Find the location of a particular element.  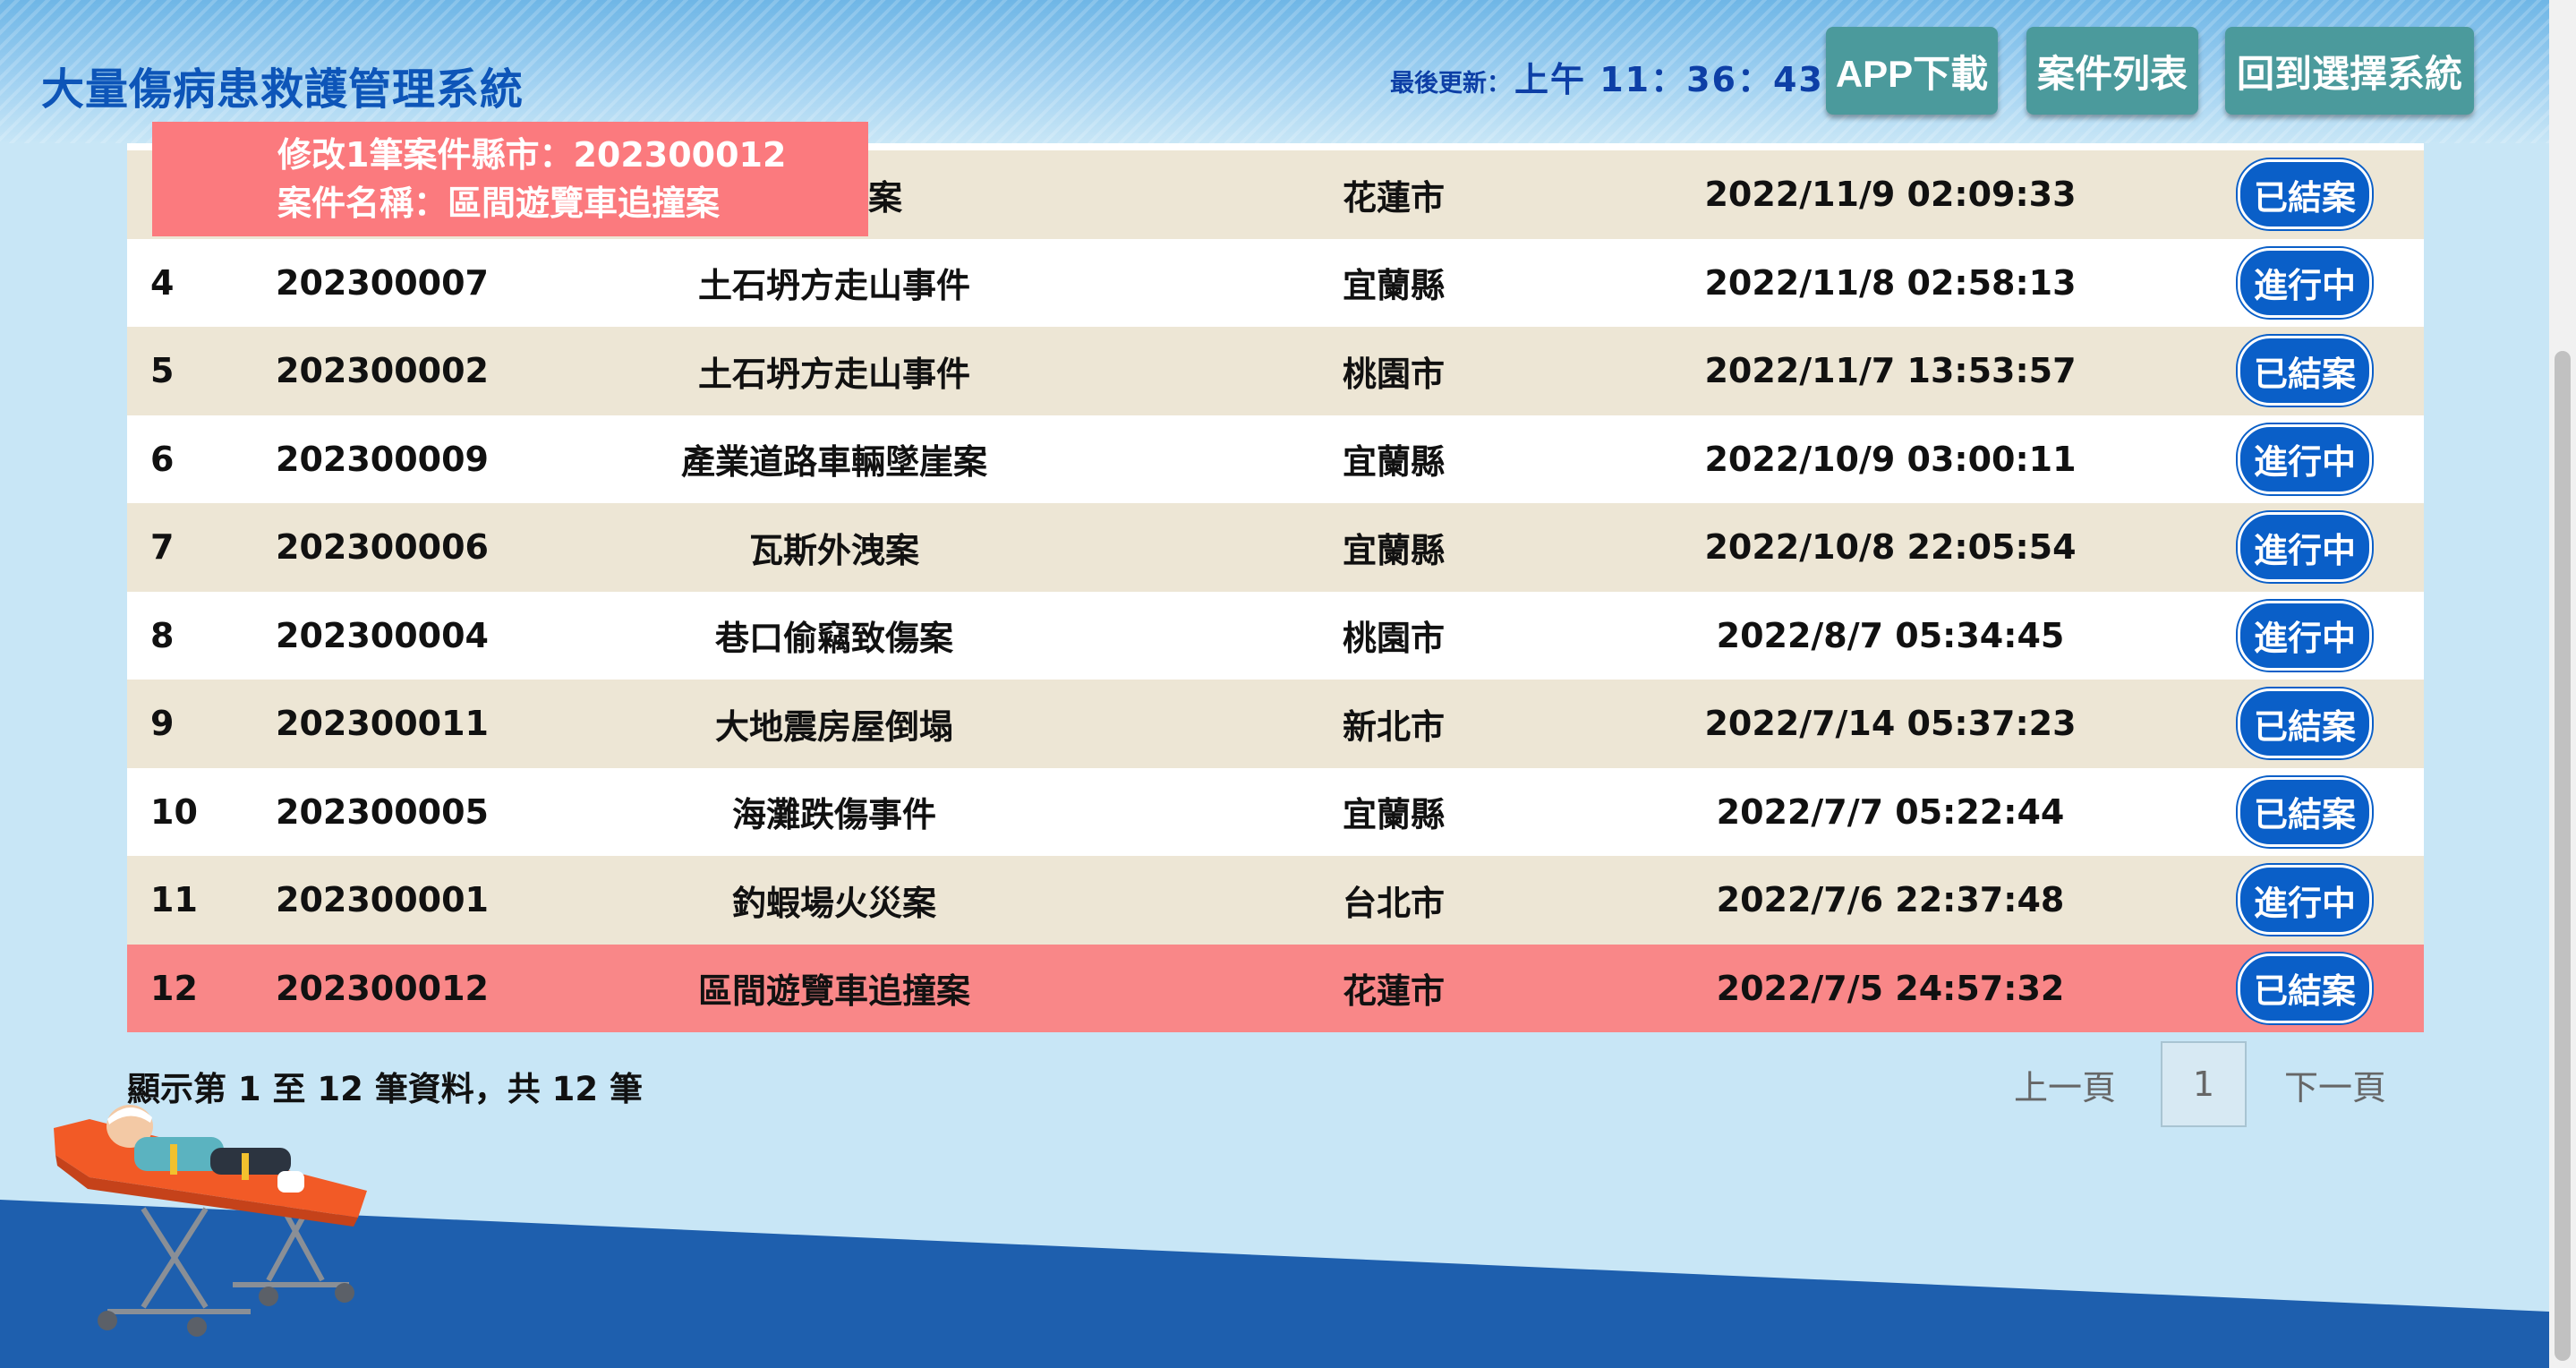

table-row: 11 202300001 釣蝦場火災案 台北市 2022/7/6 22:37:48 進行中 is located at coordinates (1275, 900).